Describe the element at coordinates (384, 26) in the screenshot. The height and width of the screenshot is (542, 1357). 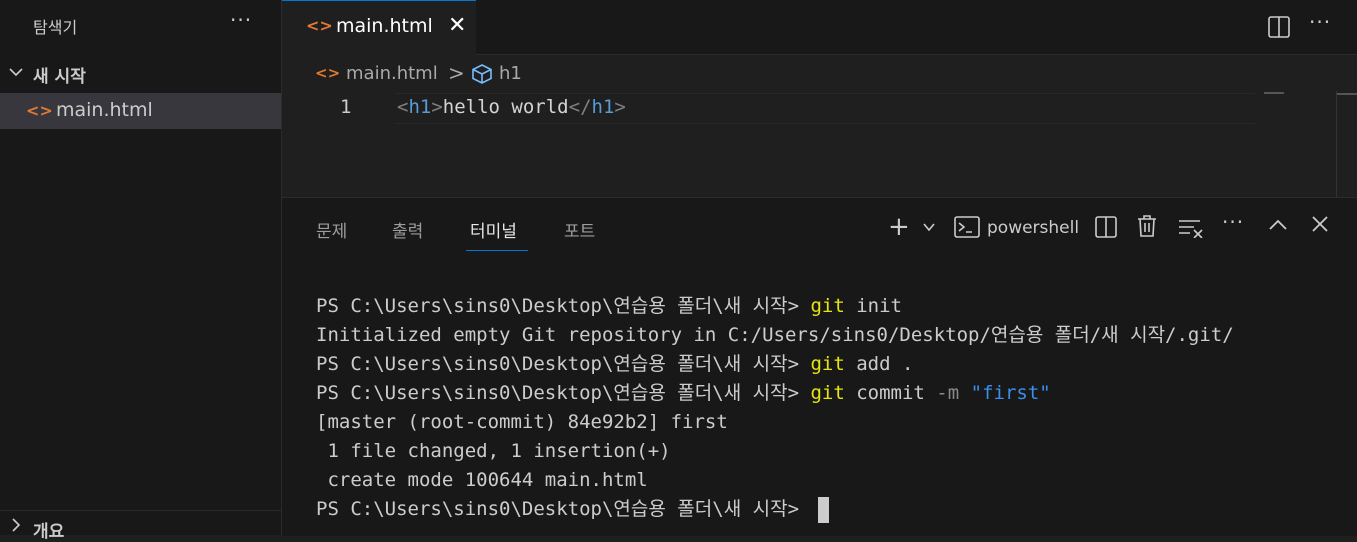
I see `tab-label: main.html` at that location.